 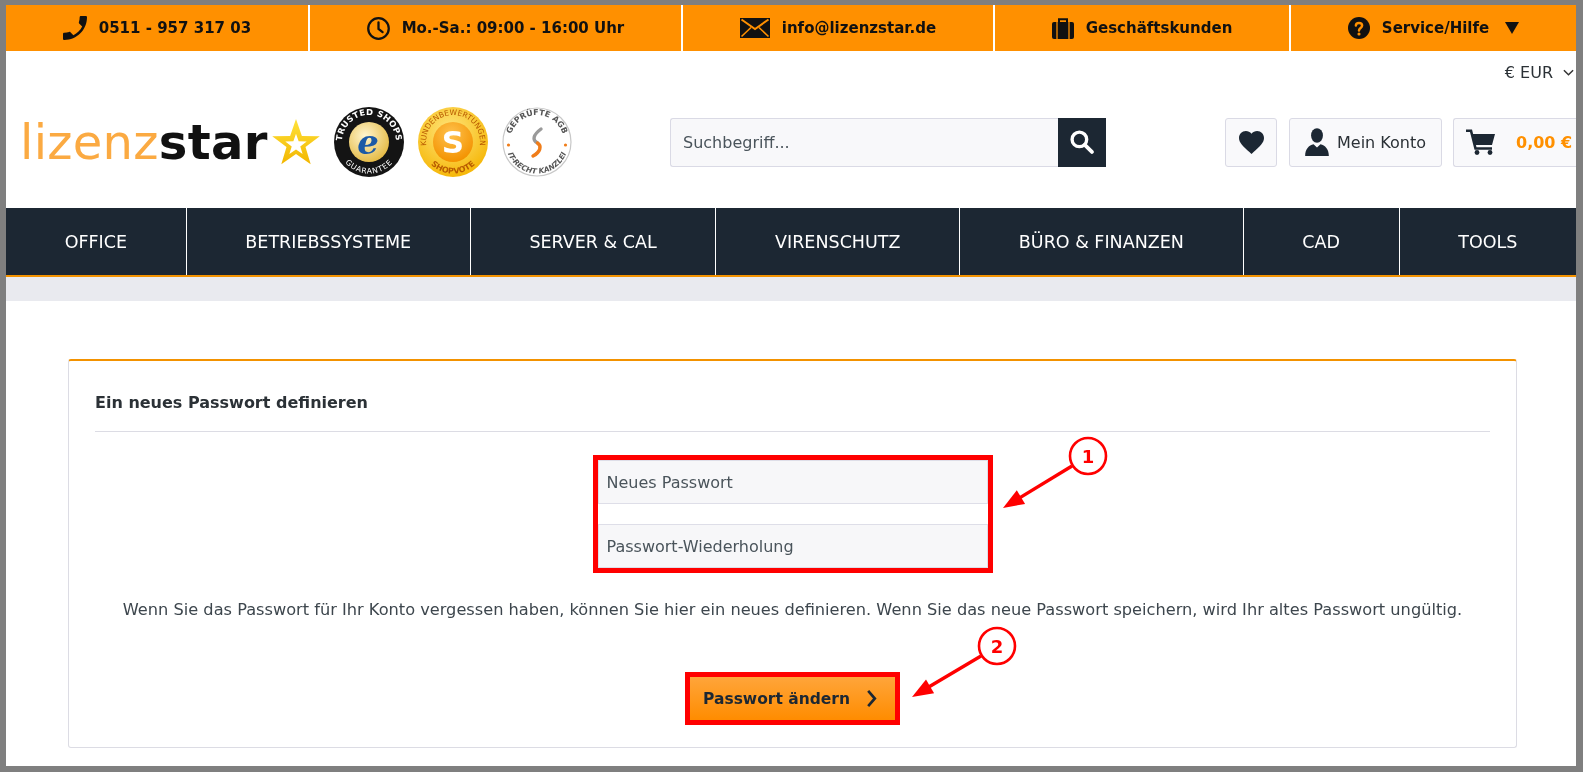 I want to click on card-title: Ein neues Passwort definieren, so click(x=232, y=403).